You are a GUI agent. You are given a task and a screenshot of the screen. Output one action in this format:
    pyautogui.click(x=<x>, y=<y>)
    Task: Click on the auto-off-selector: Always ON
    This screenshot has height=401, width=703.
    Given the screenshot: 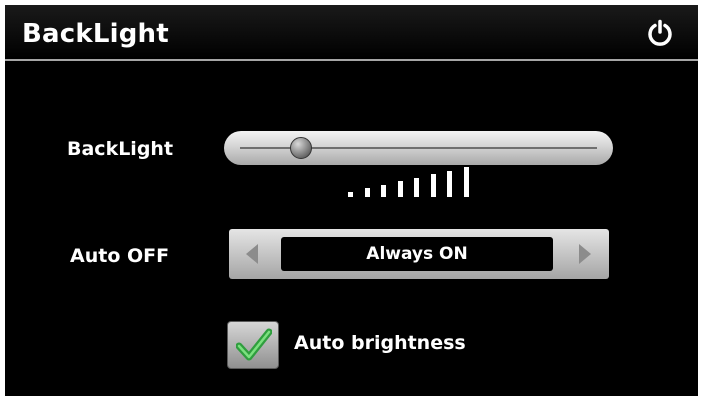 What is the action you would take?
    pyautogui.click(x=419, y=254)
    